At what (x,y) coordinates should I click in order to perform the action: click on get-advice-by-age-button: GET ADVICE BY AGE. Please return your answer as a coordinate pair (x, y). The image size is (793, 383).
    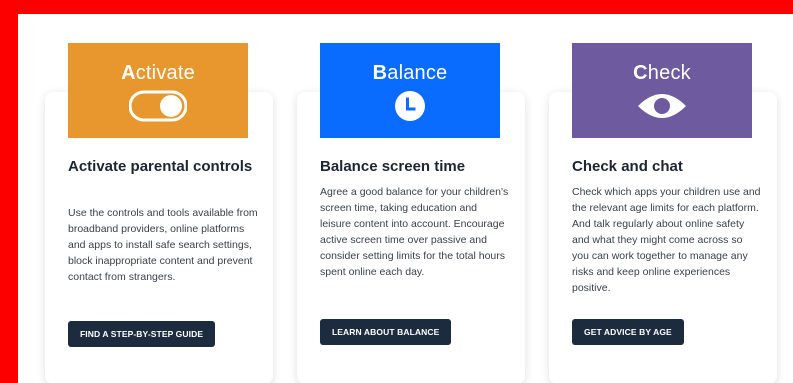
    Looking at the image, I should click on (628, 332).